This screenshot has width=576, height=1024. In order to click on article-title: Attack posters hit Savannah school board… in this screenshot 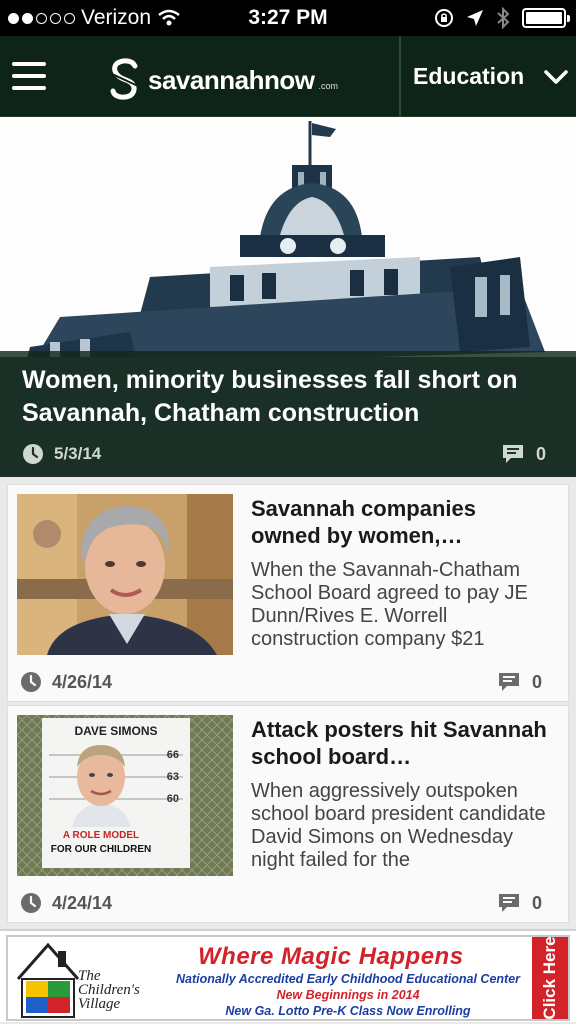, I will do `click(401, 743)`.